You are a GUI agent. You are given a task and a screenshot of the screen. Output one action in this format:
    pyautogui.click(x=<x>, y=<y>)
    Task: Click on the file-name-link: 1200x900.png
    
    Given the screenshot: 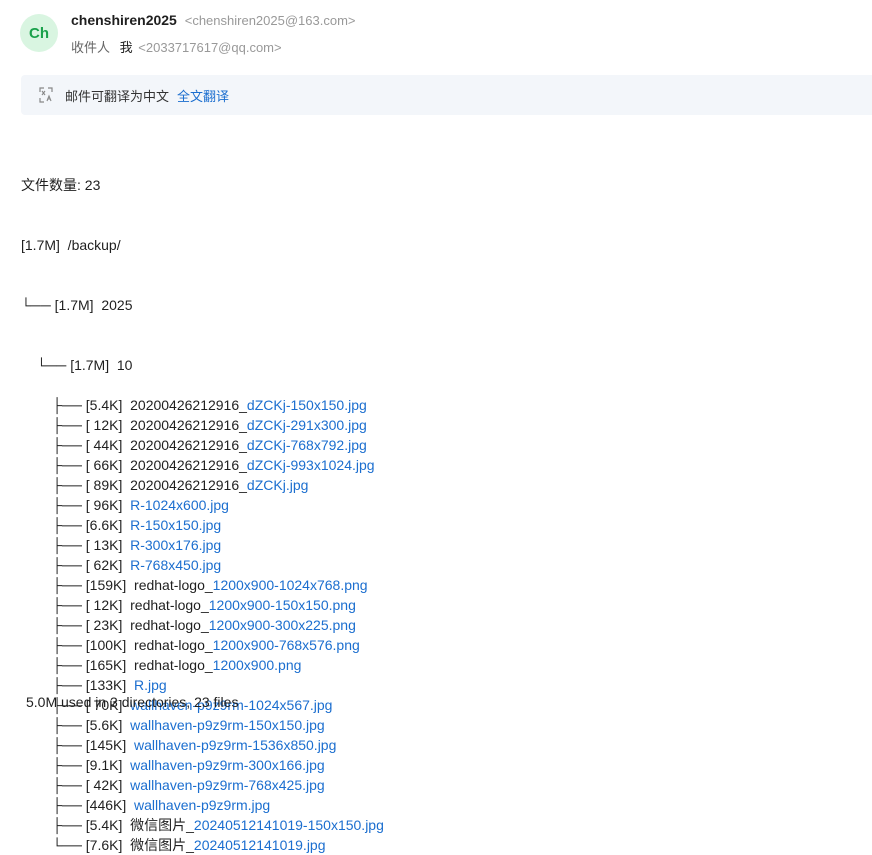 What is the action you would take?
    pyautogui.click(x=257, y=665)
    